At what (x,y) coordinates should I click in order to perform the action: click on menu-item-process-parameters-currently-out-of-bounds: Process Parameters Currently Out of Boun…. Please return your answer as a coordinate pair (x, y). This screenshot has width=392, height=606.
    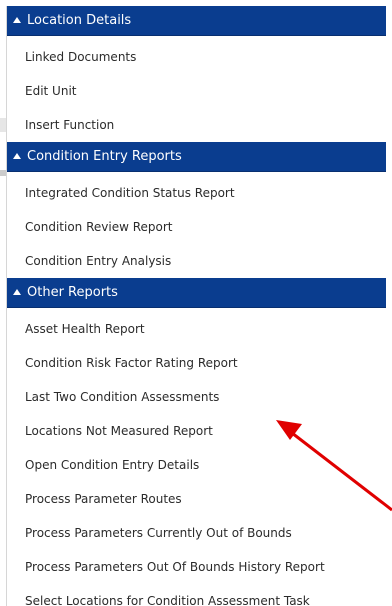
    Looking at the image, I should click on (196, 533).